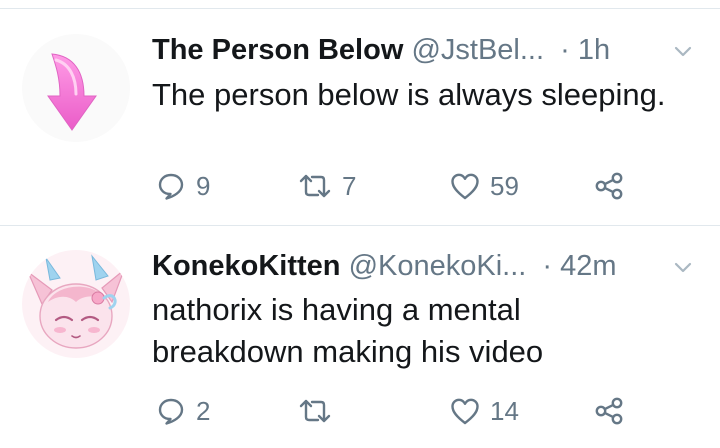  I want to click on display-name: The Person Below, so click(277, 50).